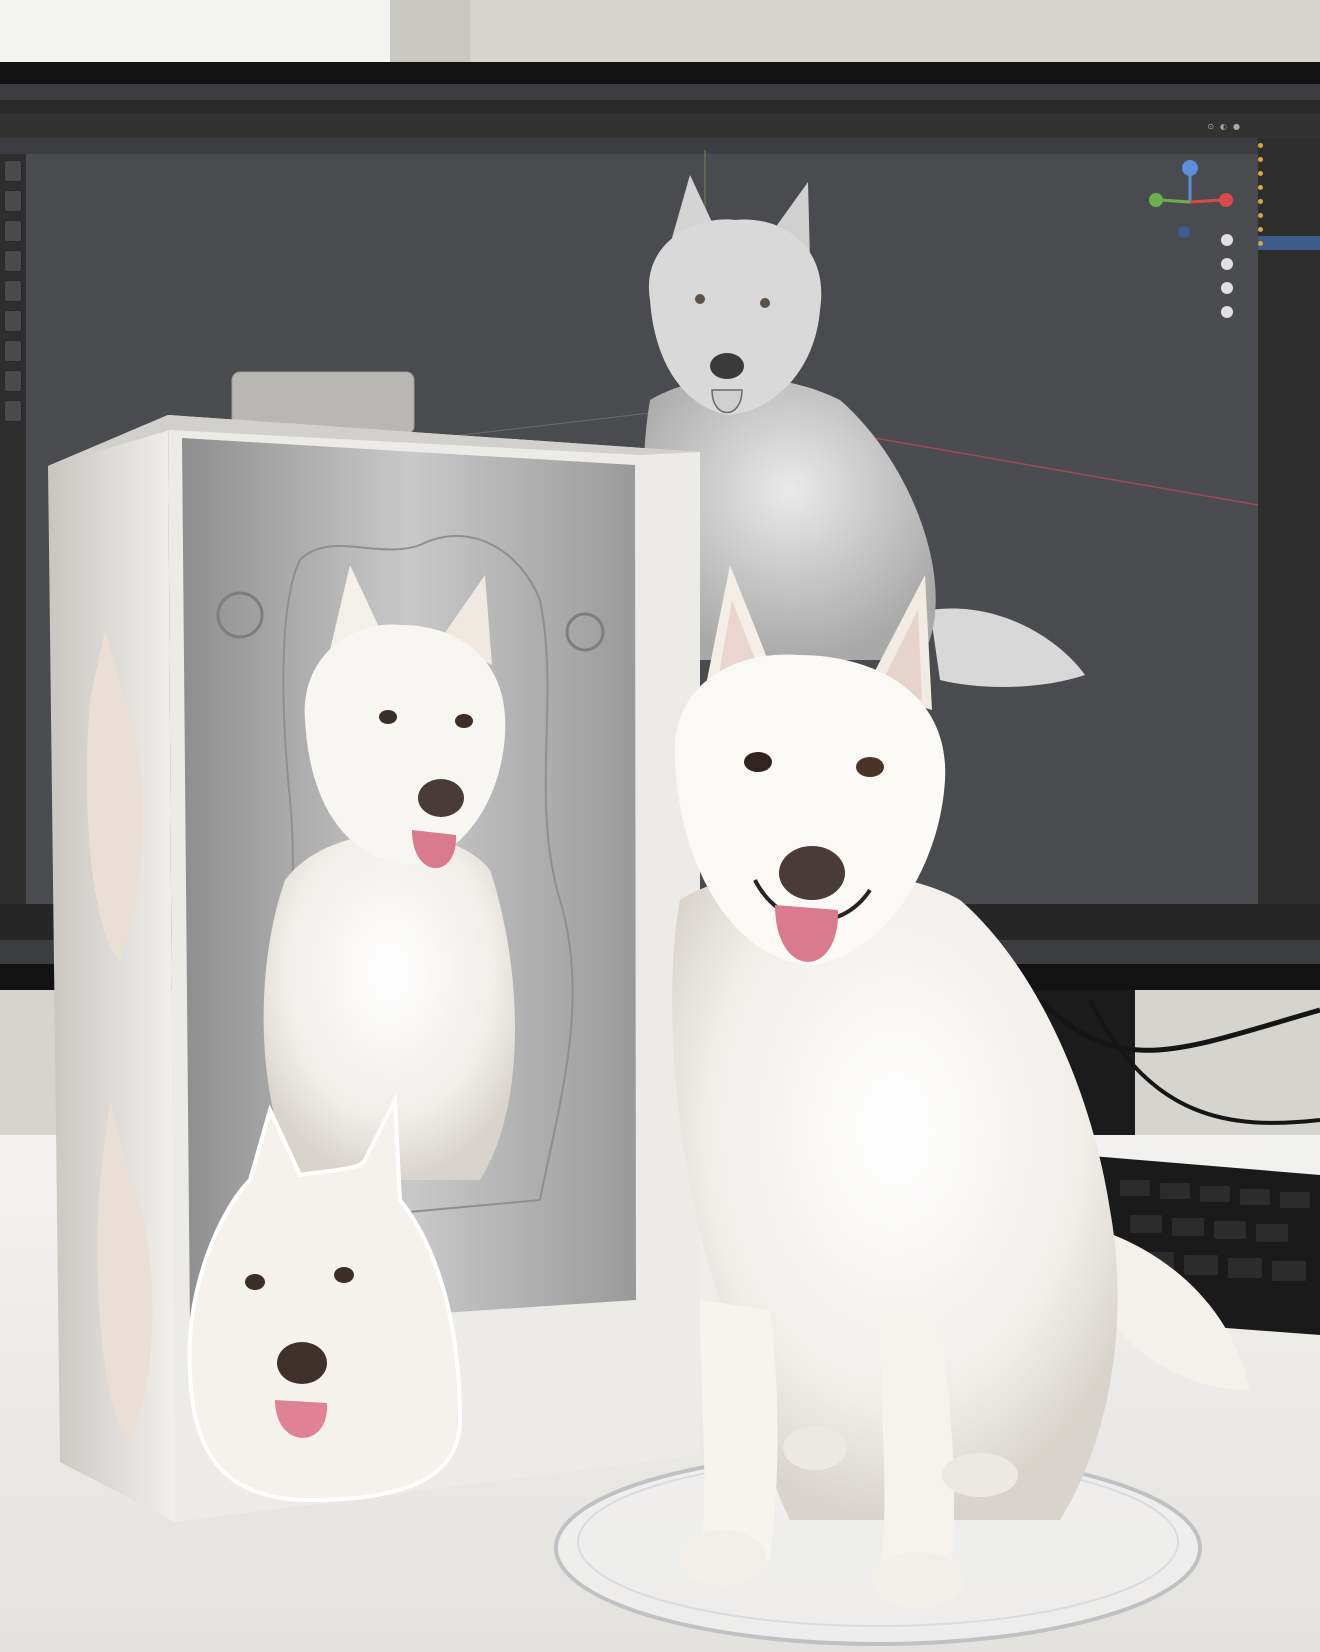 This screenshot has width=1320, height=1652. What do you see at coordinates (13, 351) in the screenshot?
I see `annotate-tool-button` at bounding box center [13, 351].